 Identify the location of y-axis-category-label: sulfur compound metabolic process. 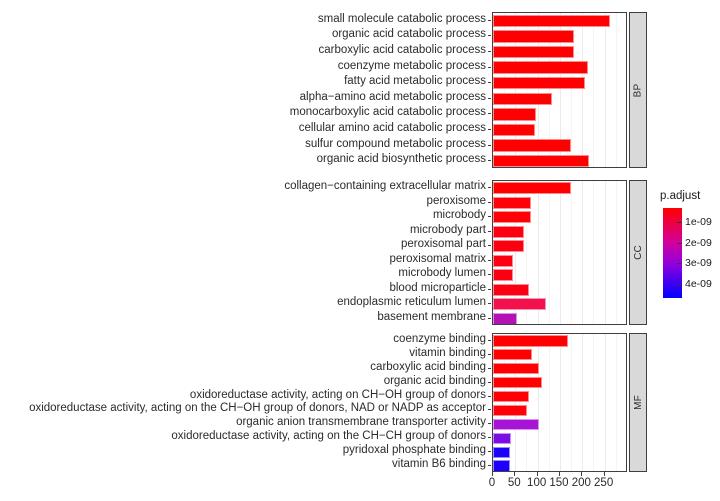
(395, 143).